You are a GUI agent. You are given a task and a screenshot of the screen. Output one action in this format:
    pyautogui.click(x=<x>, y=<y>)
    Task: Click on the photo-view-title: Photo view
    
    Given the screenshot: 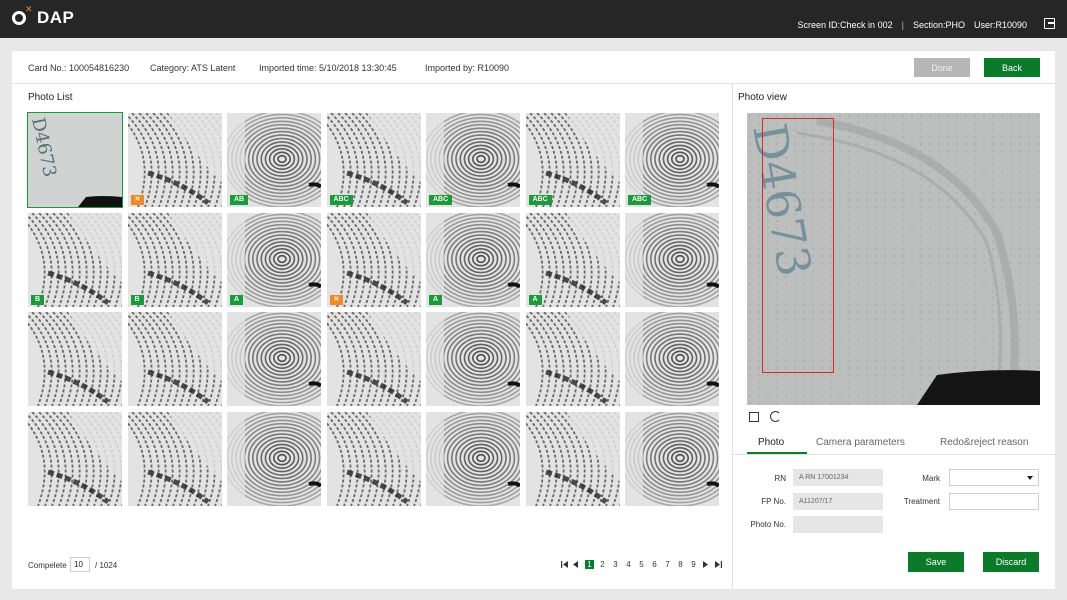 What is the action you would take?
    pyautogui.click(x=762, y=97)
    